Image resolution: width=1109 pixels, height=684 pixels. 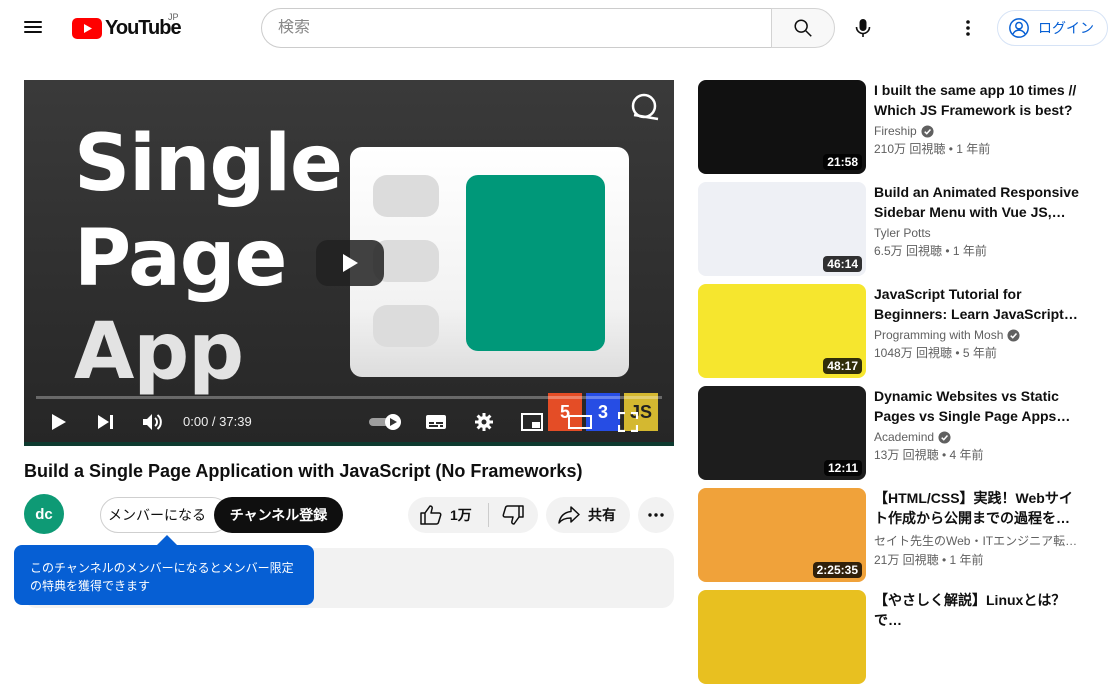 What do you see at coordinates (349, 422) in the screenshot?
I see `player-controls: 0:00 / 37:39` at bounding box center [349, 422].